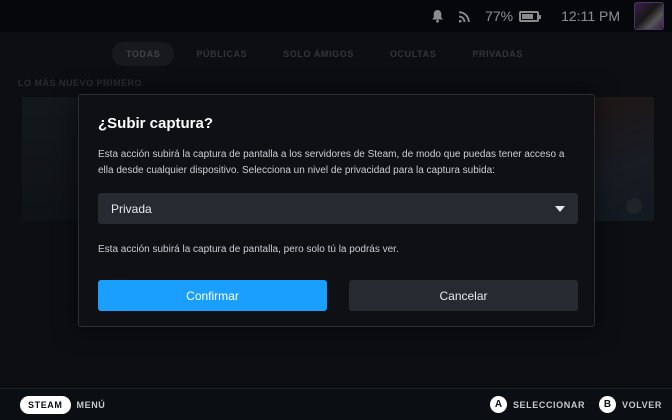 Image resolution: width=672 pixels, height=420 pixels. Describe the element at coordinates (498, 404) in the screenshot. I see `a-button-icon: A` at that location.